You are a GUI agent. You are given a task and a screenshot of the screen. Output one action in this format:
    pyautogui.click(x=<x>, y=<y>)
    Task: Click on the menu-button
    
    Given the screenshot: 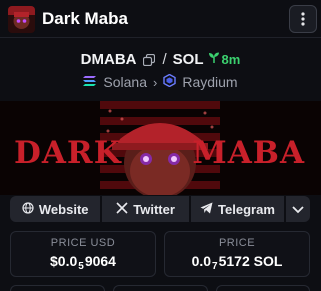 What is the action you would take?
    pyautogui.click(x=303, y=19)
    